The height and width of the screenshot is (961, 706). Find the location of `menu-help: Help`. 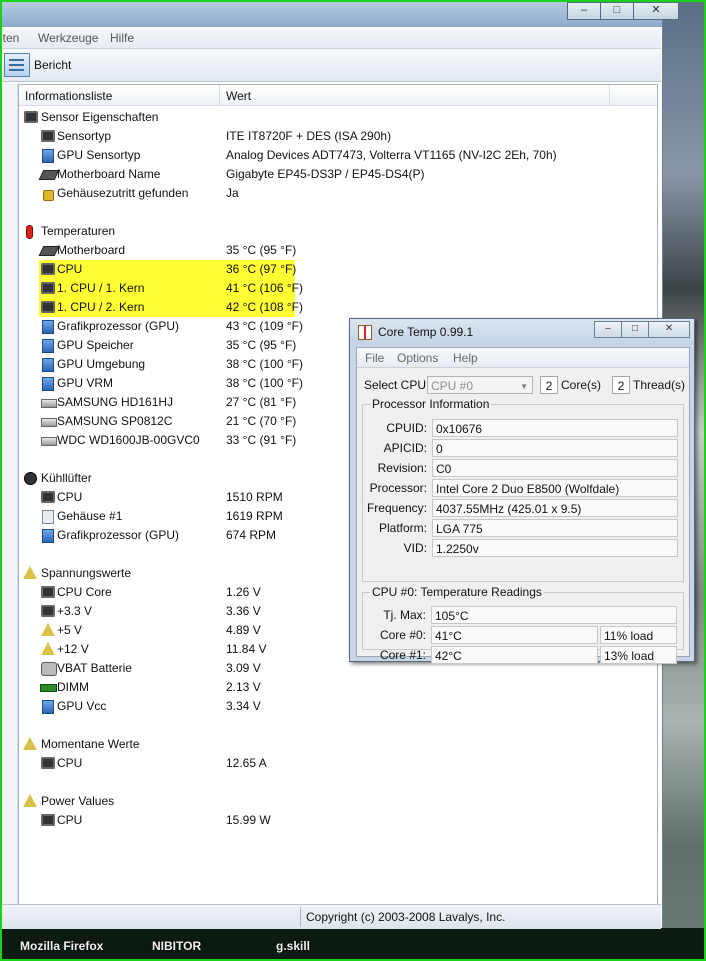

menu-help: Help is located at coordinates (465, 358).